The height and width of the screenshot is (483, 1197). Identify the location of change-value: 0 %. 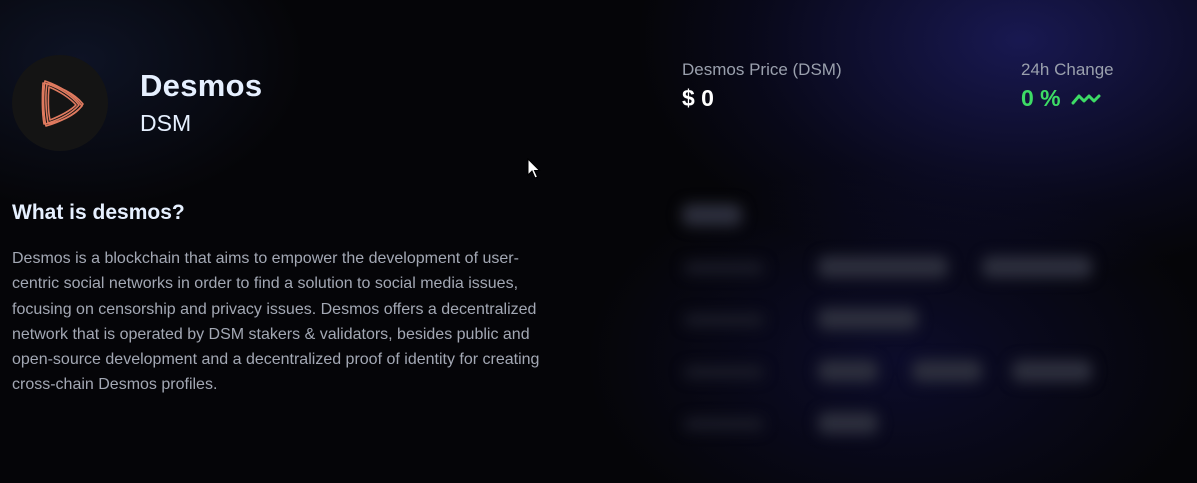
(1041, 98).